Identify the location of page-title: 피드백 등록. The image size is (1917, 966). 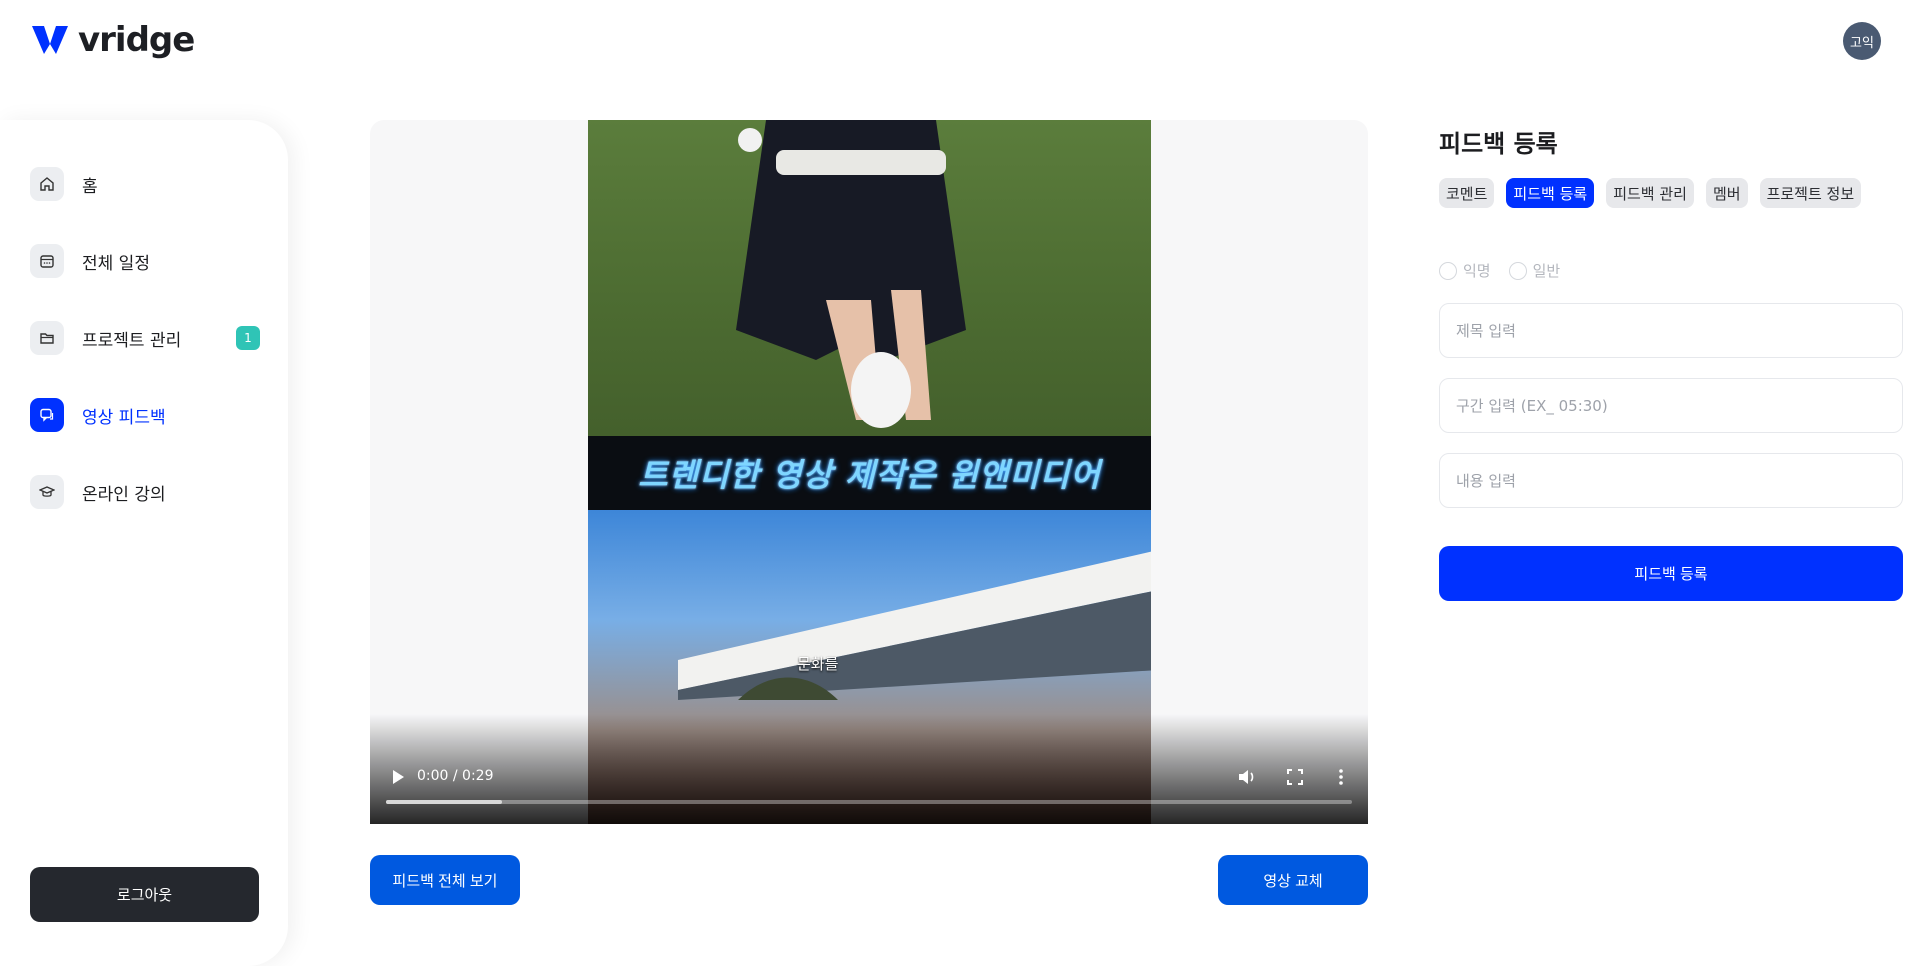
(1498, 144).